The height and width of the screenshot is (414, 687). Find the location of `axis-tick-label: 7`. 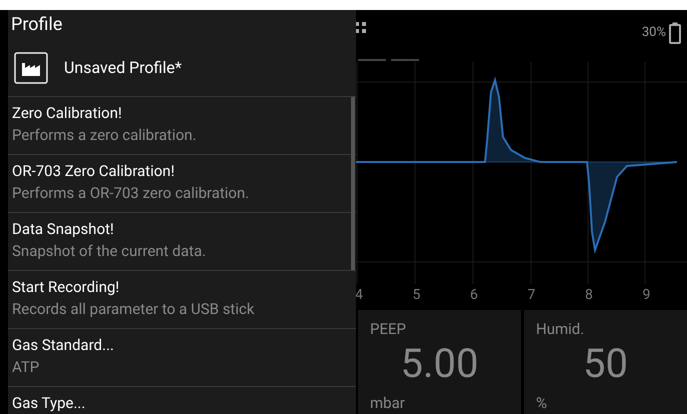

axis-tick-label: 7 is located at coordinates (532, 295).